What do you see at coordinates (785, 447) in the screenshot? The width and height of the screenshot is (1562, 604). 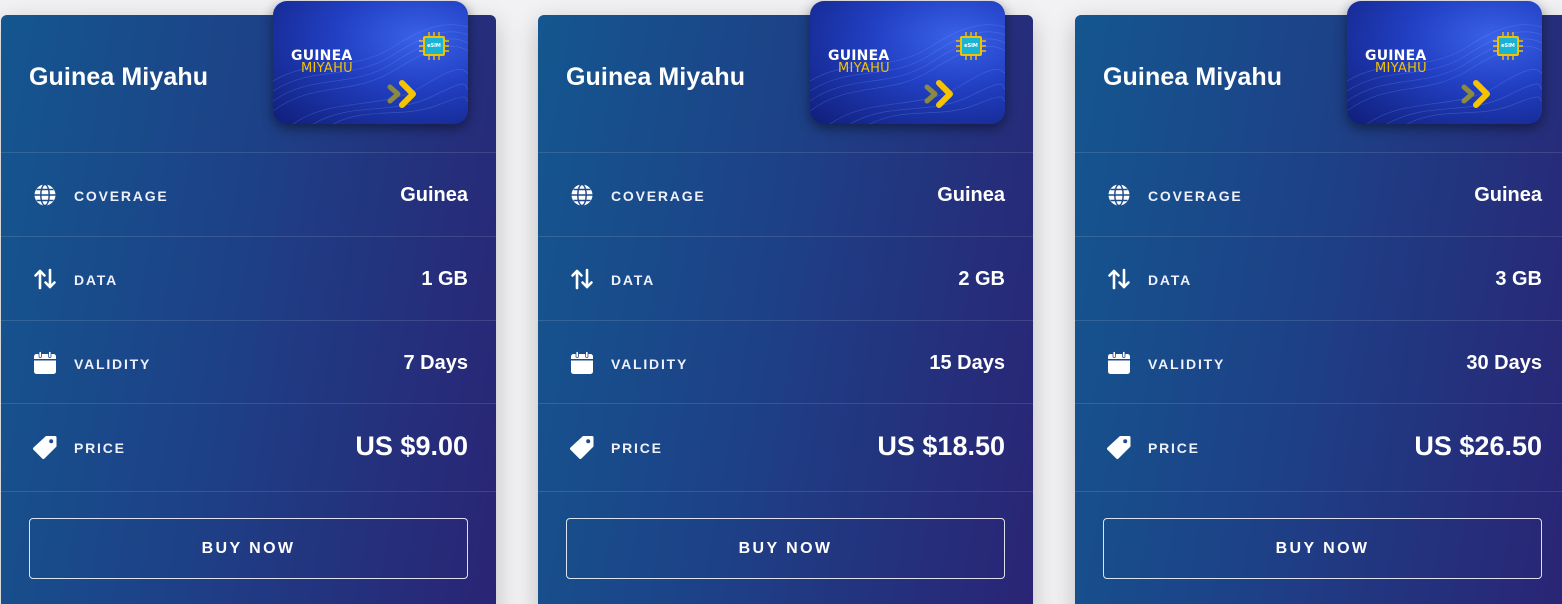 I see `price-row: PRICE US $18.50` at bounding box center [785, 447].